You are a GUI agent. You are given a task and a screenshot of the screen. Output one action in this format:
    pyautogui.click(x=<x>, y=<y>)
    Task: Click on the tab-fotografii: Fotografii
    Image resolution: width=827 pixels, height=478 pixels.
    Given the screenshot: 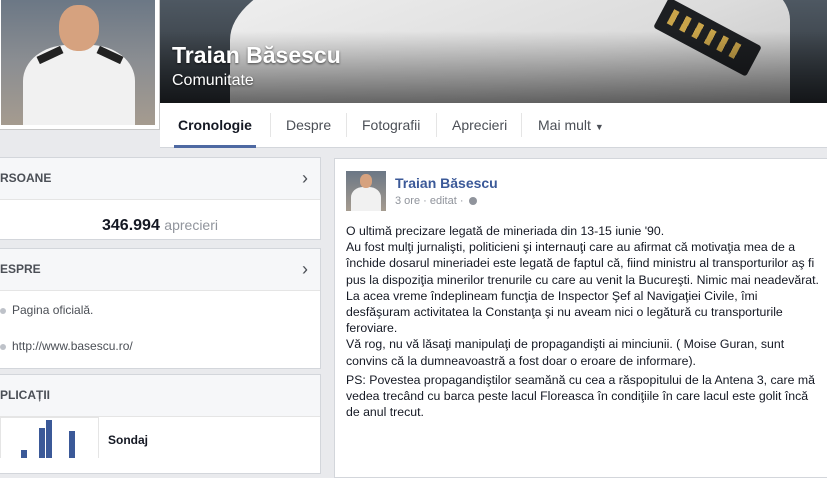 What is the action you would take?
    pyautogui.click(x=391, y=125)
    